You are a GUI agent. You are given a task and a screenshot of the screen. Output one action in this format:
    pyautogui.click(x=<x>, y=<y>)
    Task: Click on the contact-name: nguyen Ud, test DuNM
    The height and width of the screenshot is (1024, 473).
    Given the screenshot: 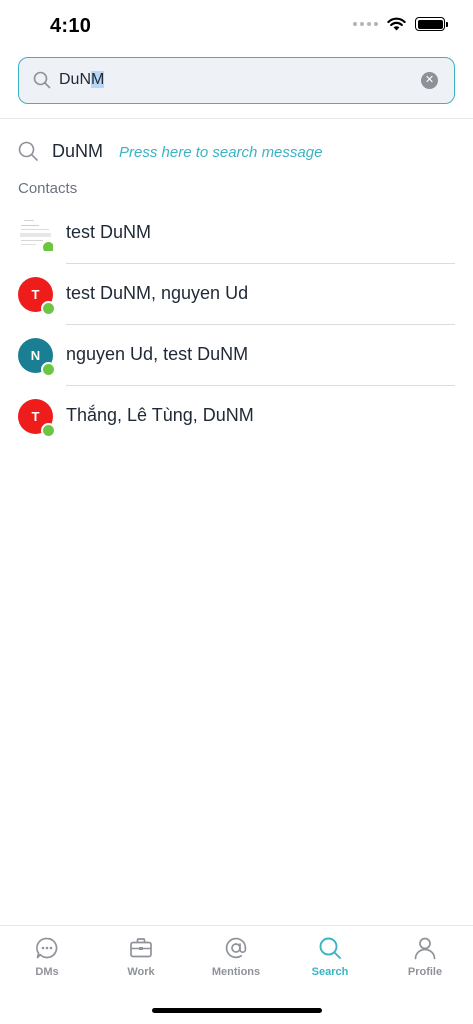 What is the action you would take?
    pyautogui.click(x=157, y=354)
    